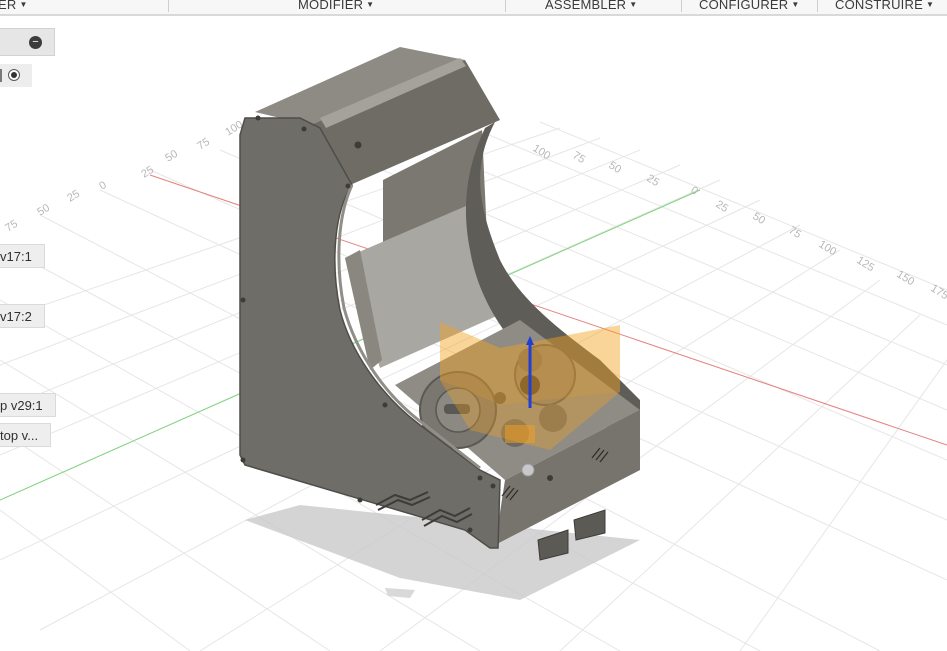 The height and width of the screenshot is (651, 947). What do you see at coordinates (21, 405) in the screenshot?
I see `component-label-text: p v29:1` at bounding box center [21, 405].